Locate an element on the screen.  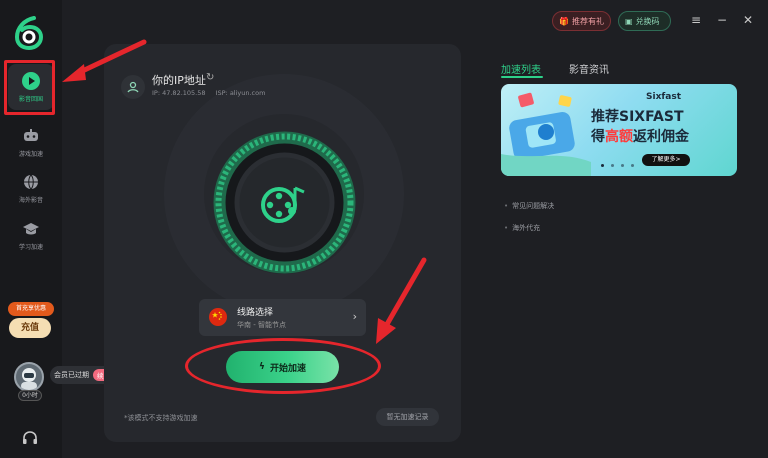
globe-icon is located at coordinates (31, 182).